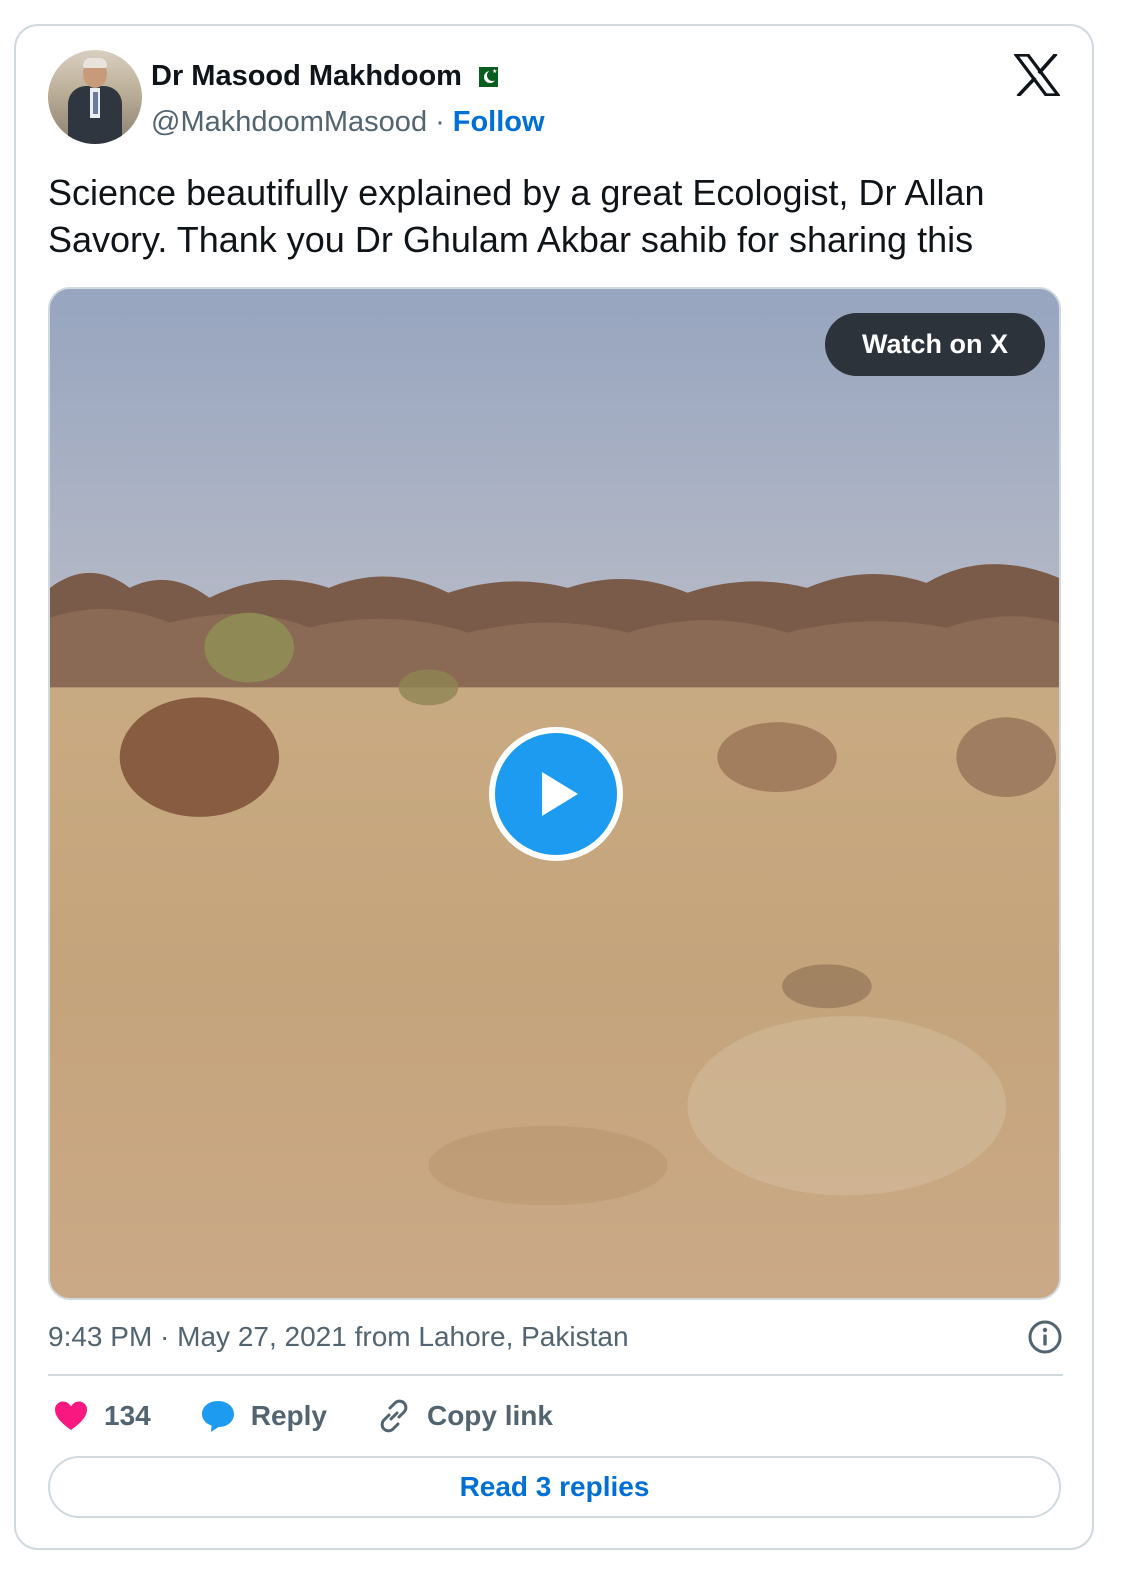 The width and height of the screenshot is (1134, 1596). What do you see at coordinates (554, 1487) in the screenshot?
I see `read-replies-button: Read 3 replies` at bounding box center [554, 1487].